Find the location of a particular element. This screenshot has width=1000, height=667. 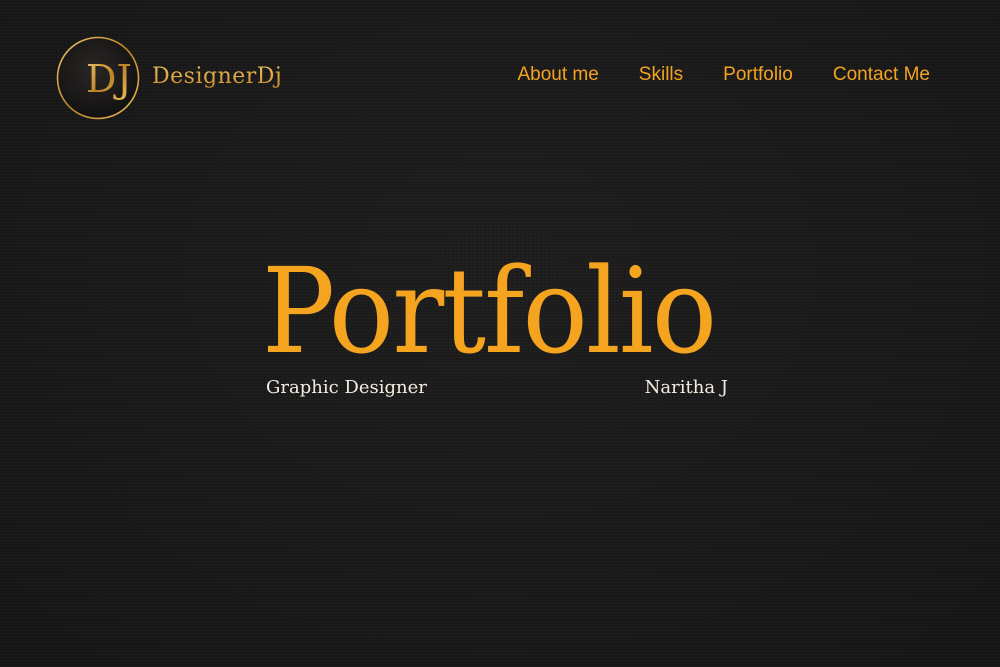

dj-monogram-logo-icon: DJ is located at coordinates (98, 78).